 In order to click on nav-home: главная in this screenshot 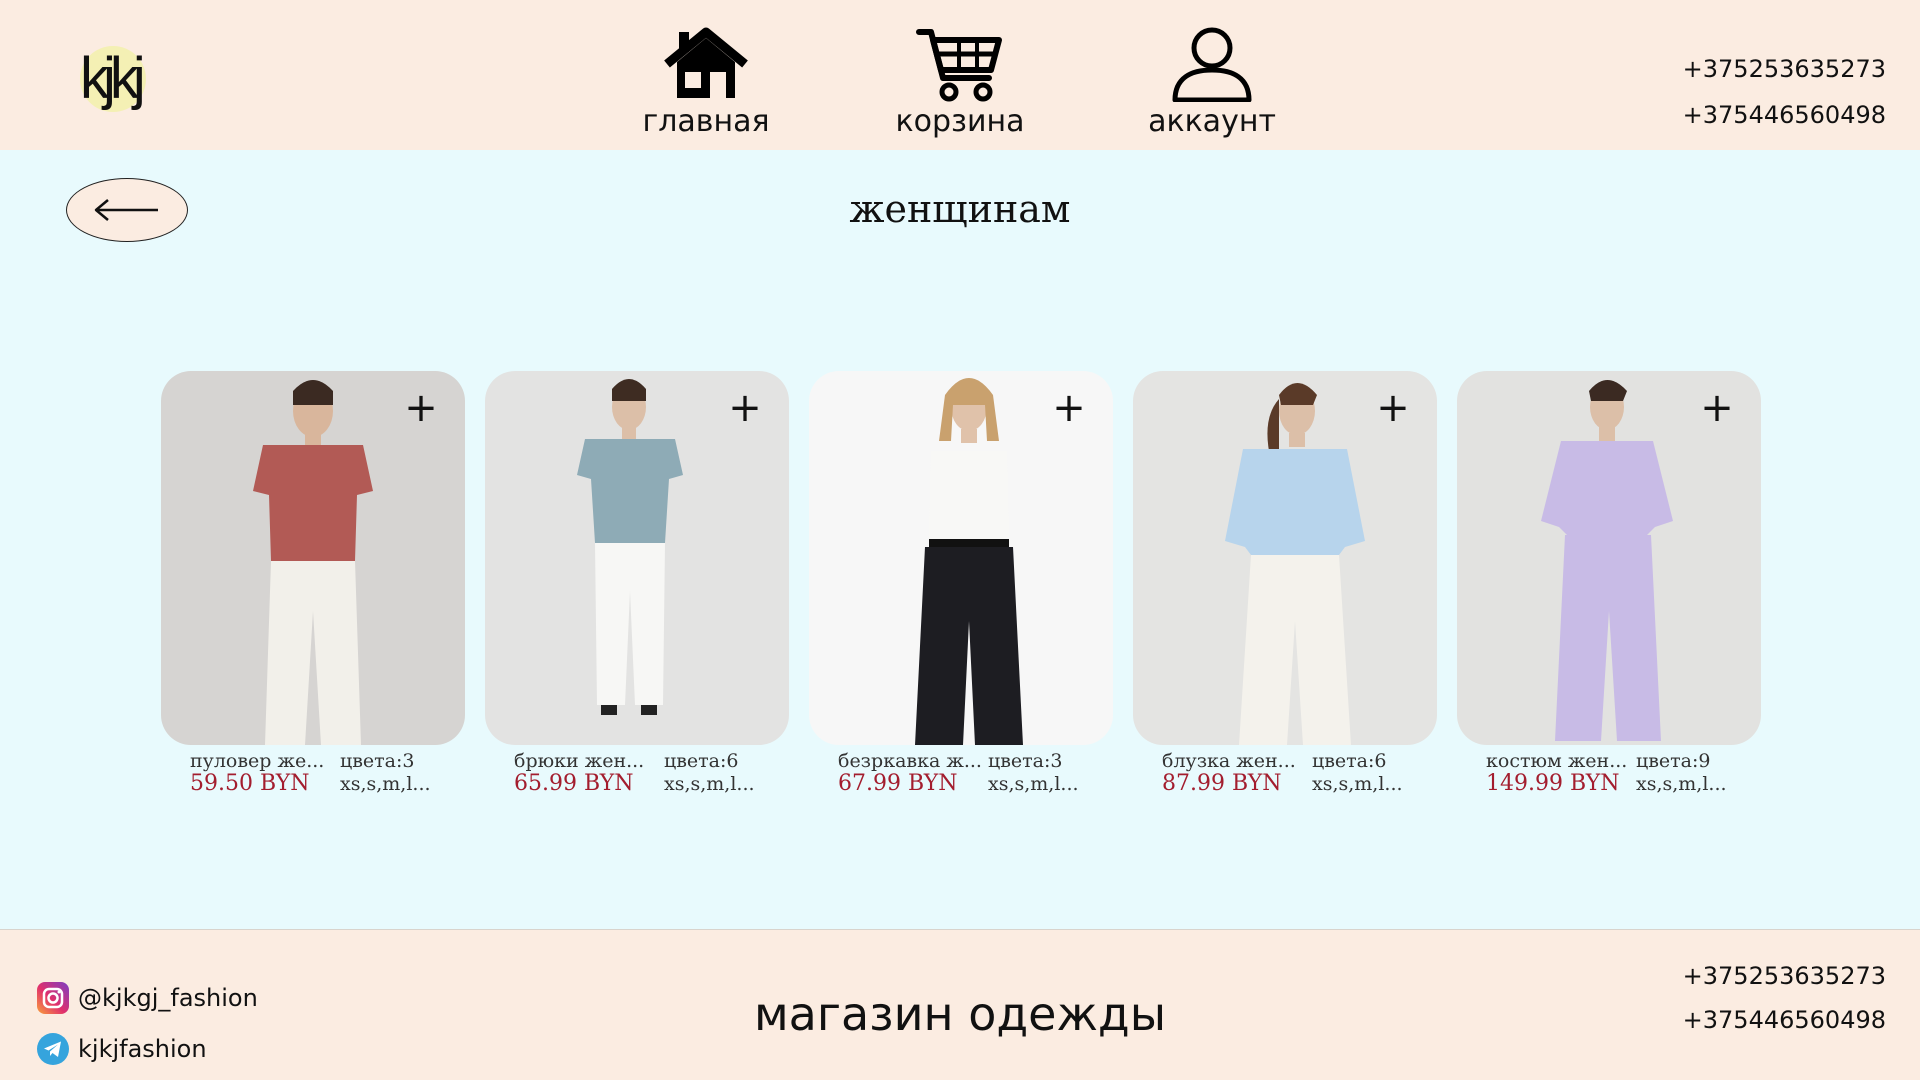, I will do `click(706, 86)`.